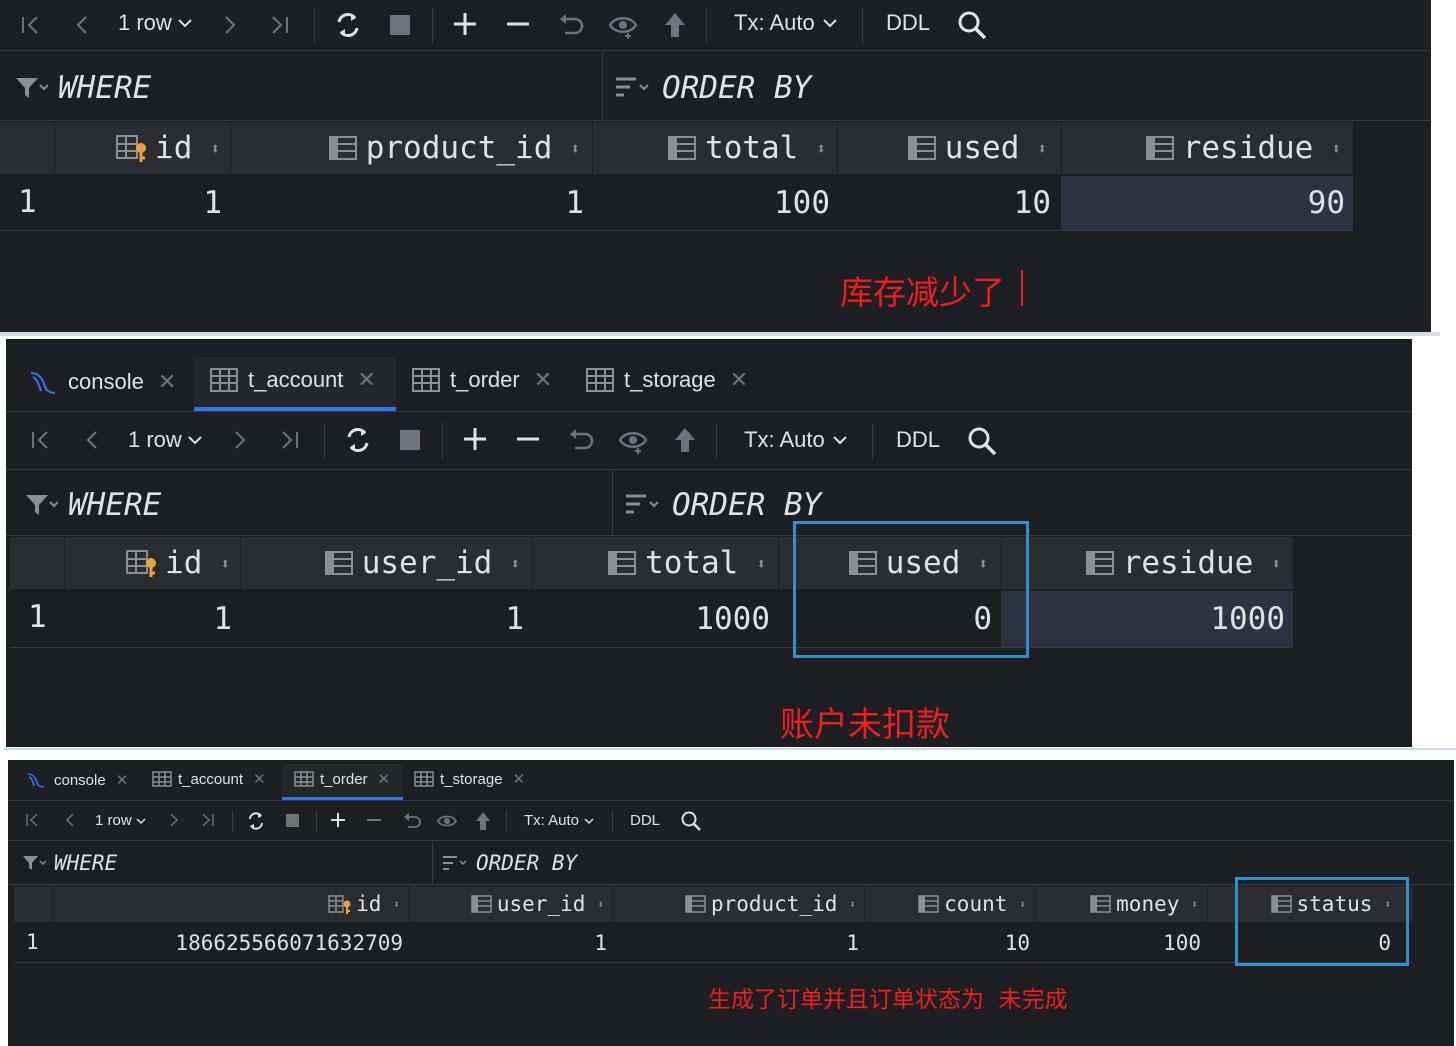 The width and height of the screenshot is (1456, 1046). What do you see at coordinates (571, 25) in the screenshot?
I see `revert-icon` at bounding box center [571, 25].